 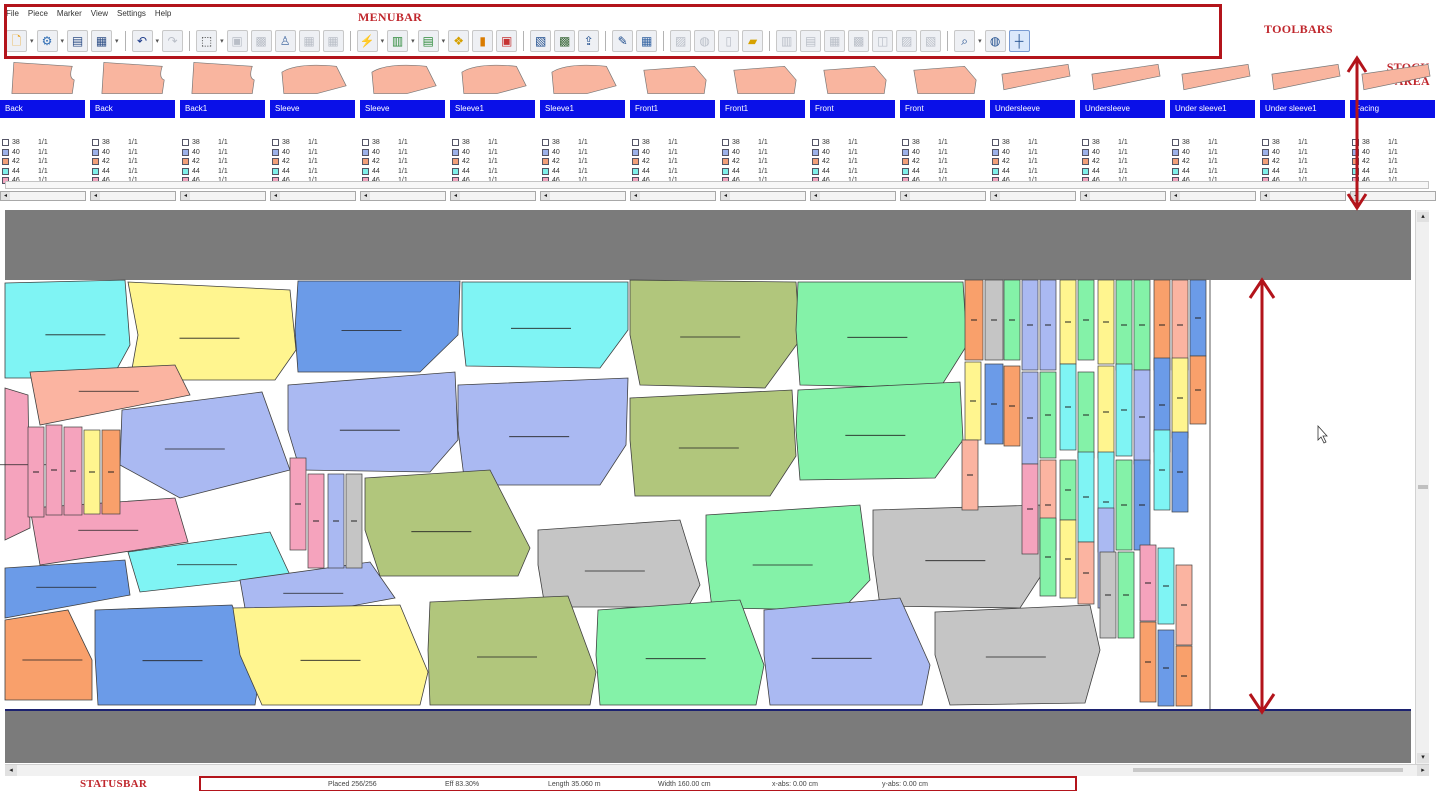 I want to click on stock-piece-title: Back1, so click(x=223, y=109).